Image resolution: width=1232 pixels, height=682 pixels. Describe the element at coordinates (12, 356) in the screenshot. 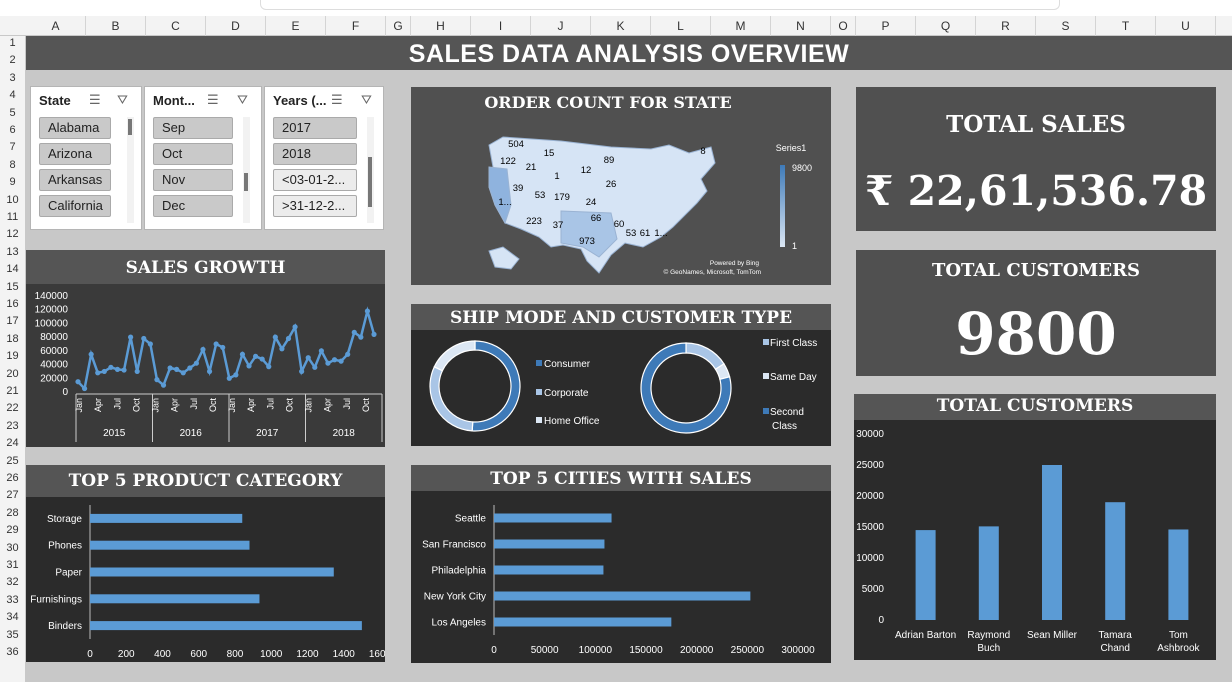

I see `row-header-19: 19` at that location.